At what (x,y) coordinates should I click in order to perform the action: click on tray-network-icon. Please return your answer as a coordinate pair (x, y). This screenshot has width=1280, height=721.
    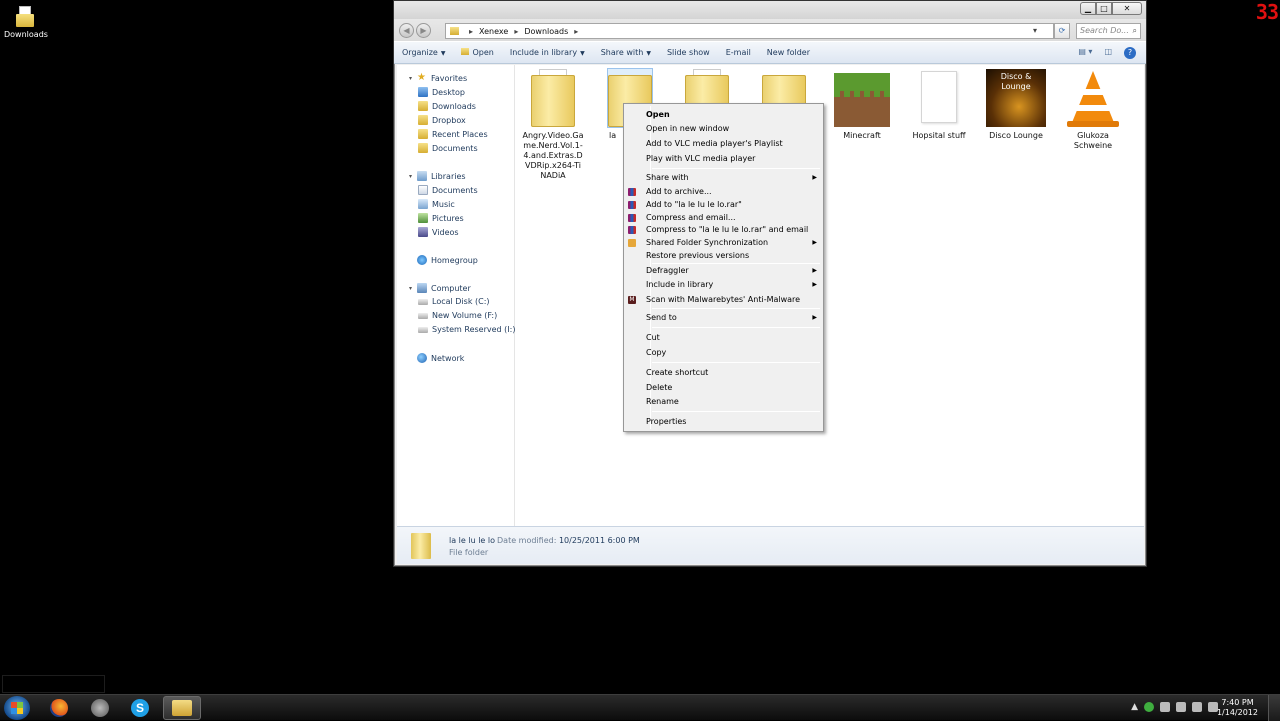
    Looking at the image, I should click on (1197, 707).